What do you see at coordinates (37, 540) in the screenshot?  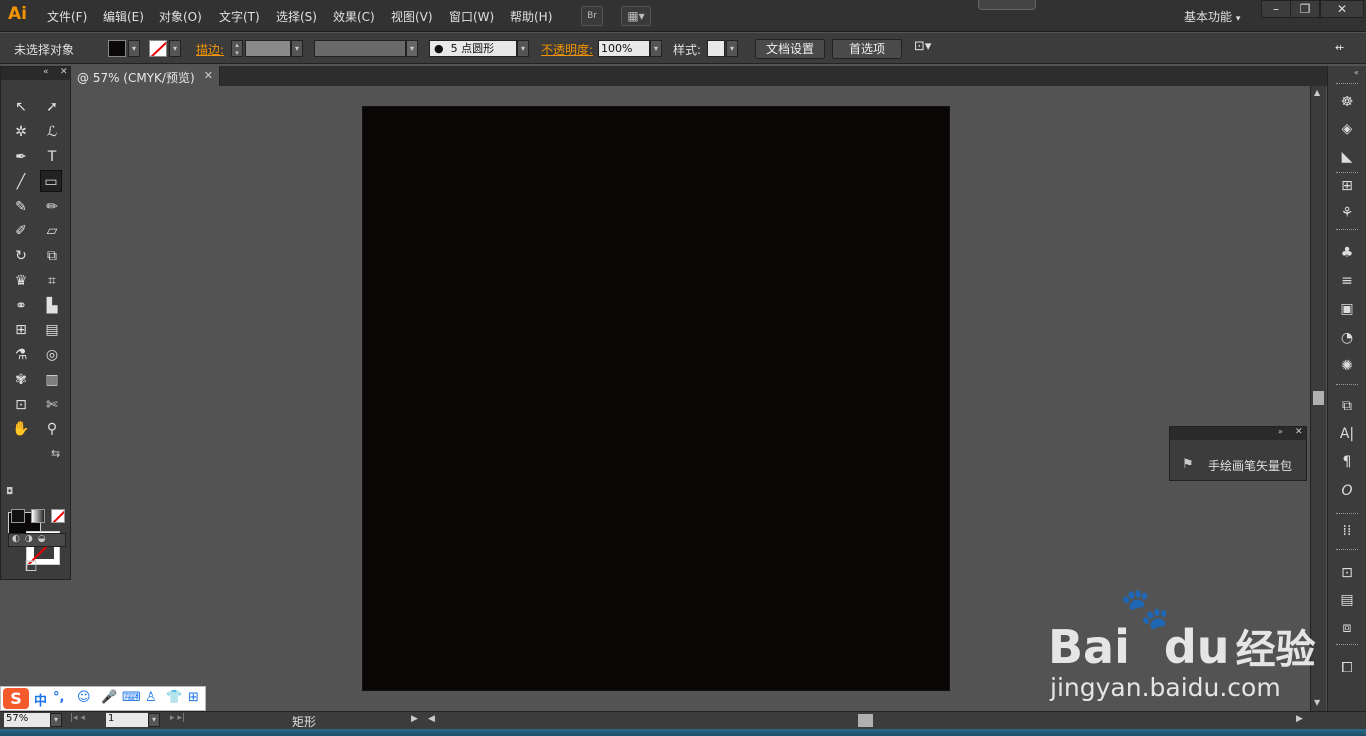 I see `drawing-modes: ◐◑◒` at bounding box center [37, 540].